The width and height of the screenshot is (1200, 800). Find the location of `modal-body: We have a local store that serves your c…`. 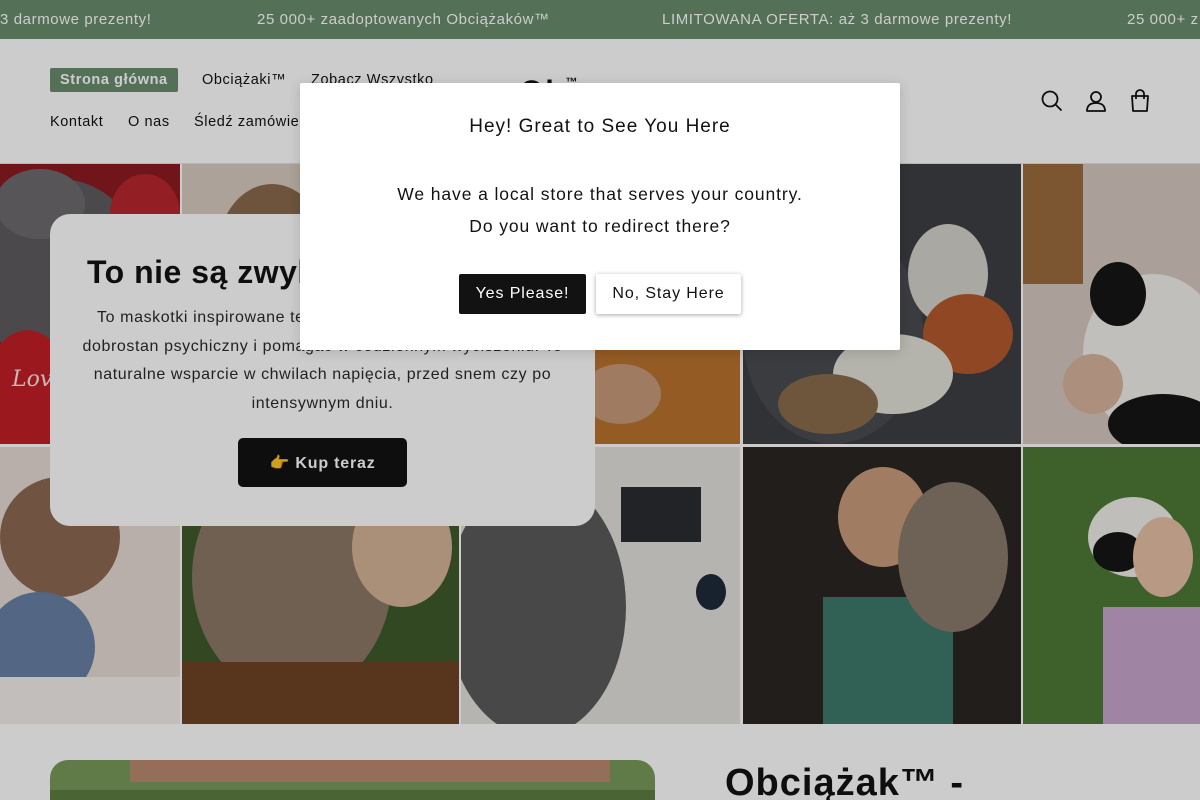

modal-body: We have a local store that serves your c… is located at coordinates (600, 210).